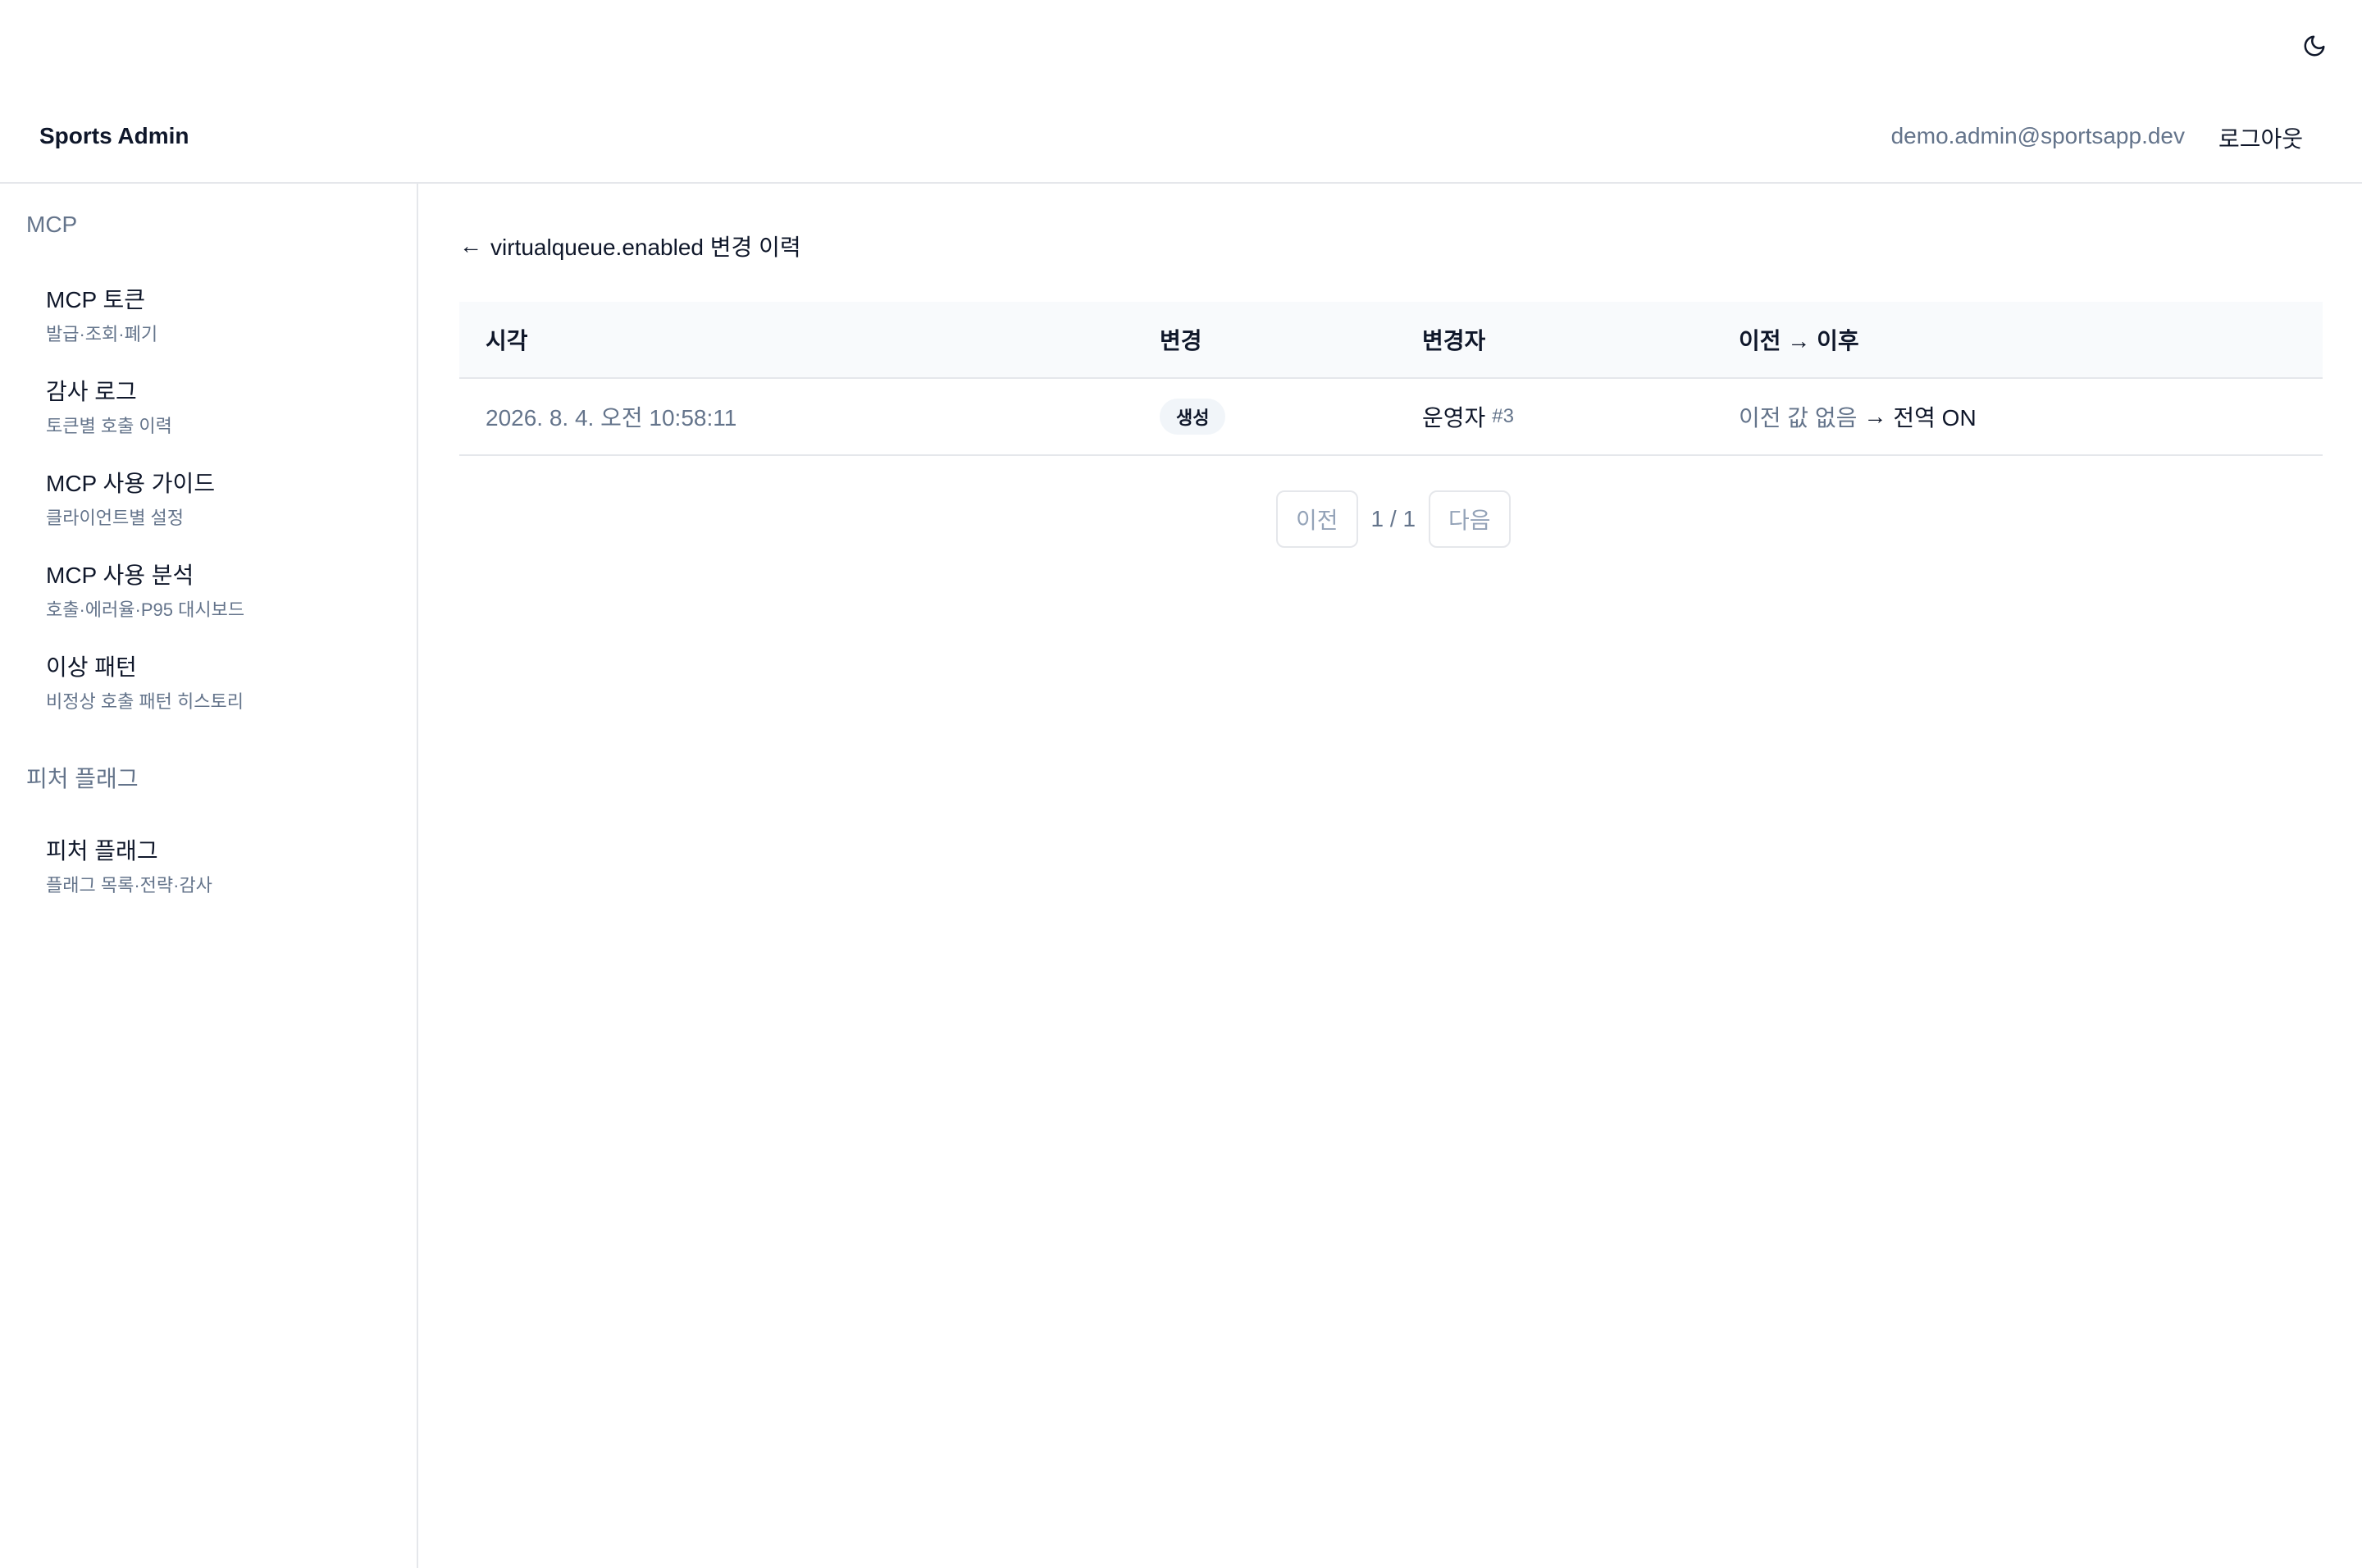 Image resolution: width=2362 pixels, height=1568 pixels. Describe the element at coordinates (131, 483) in the screenshot. I see `sidebar-item-label: MCP 사용 가이드` at that location.